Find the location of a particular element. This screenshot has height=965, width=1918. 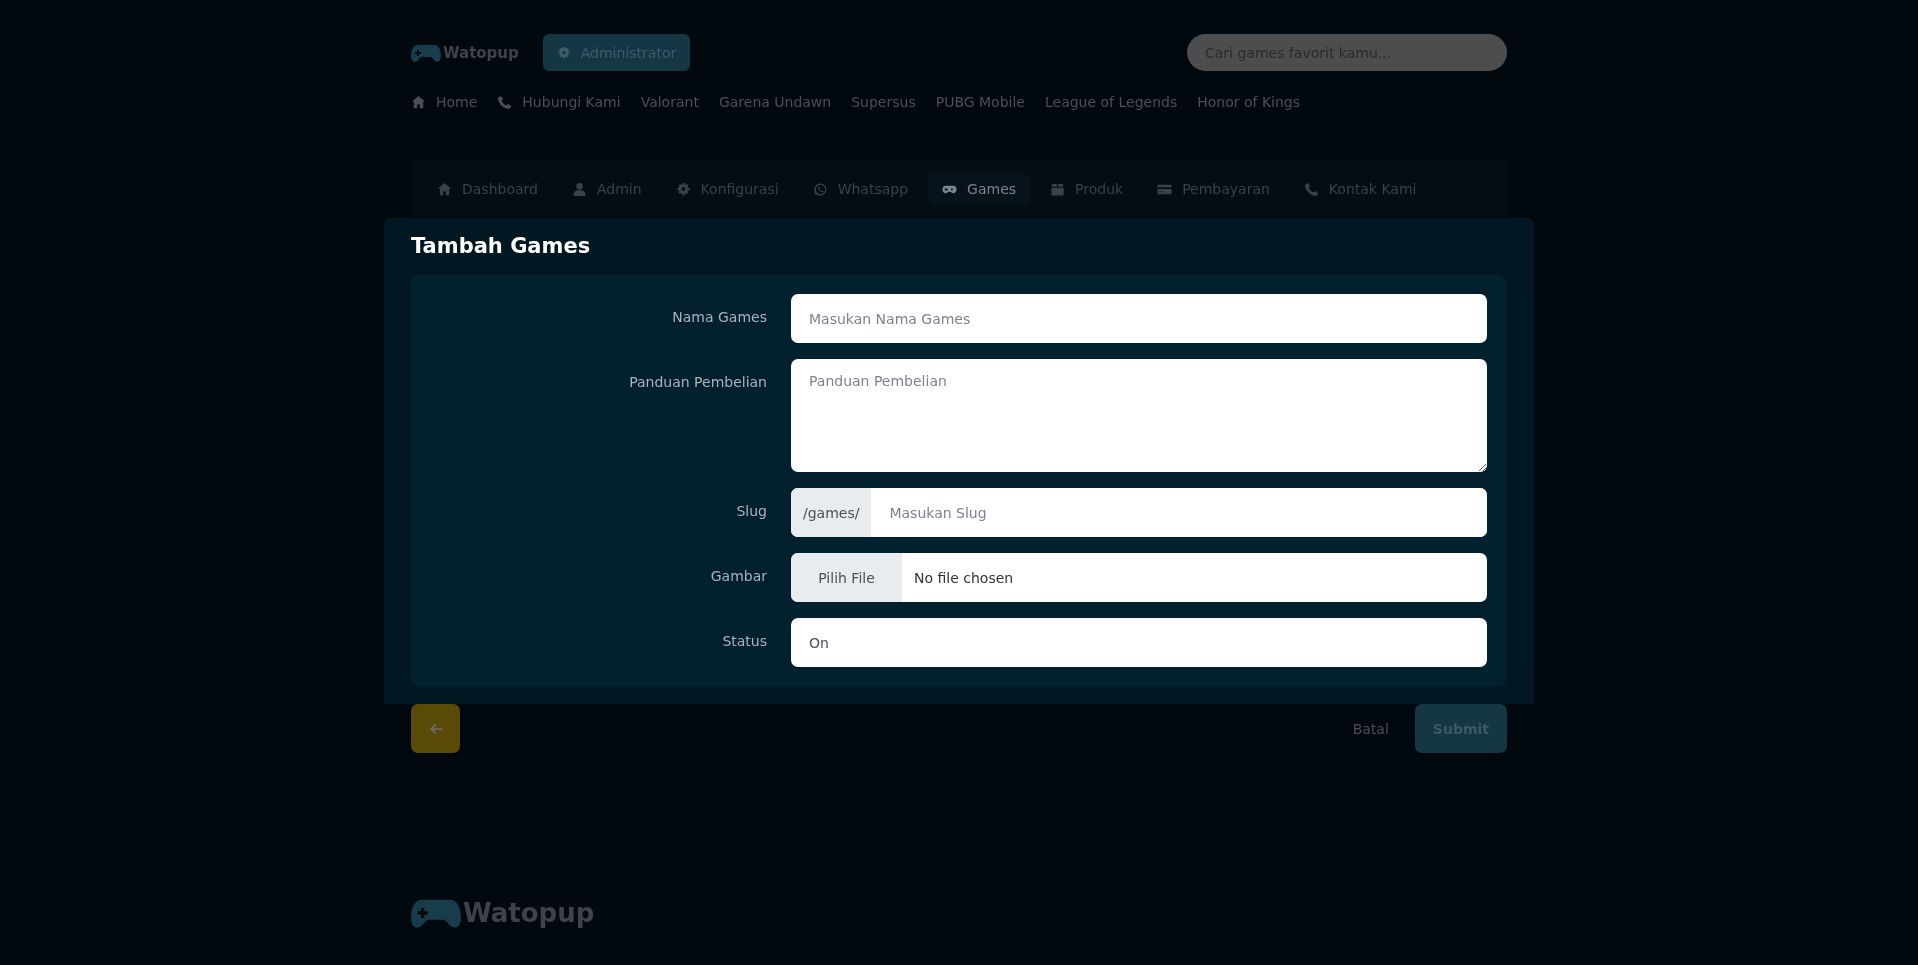

field-label: Gambar is located at coordinates (738, 575).